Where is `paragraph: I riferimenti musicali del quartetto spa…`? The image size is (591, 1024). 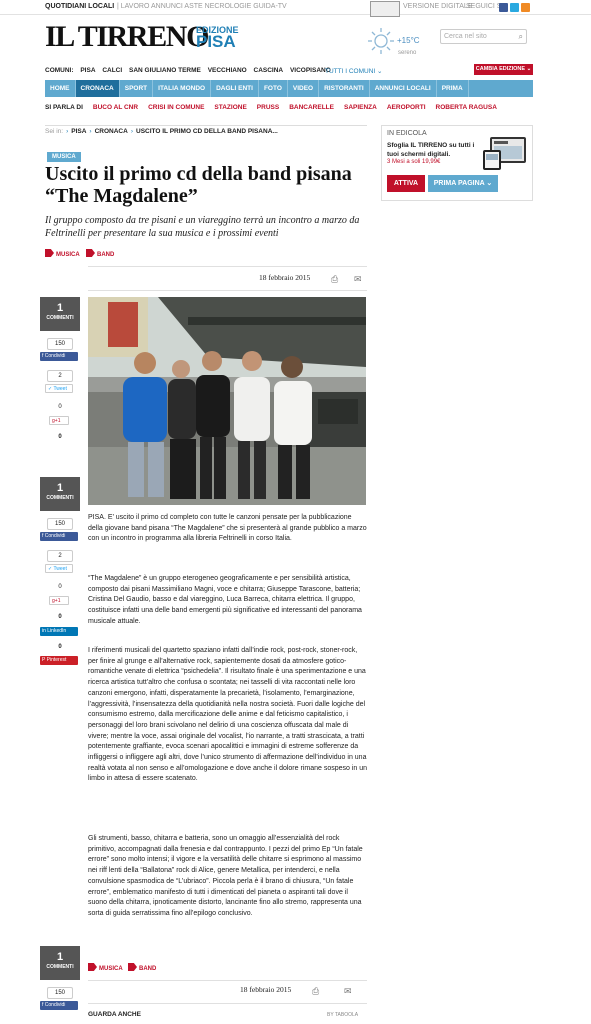
paragraph: I riferimenti musicali del quartetto spa… is located at coordinates (228, 715).